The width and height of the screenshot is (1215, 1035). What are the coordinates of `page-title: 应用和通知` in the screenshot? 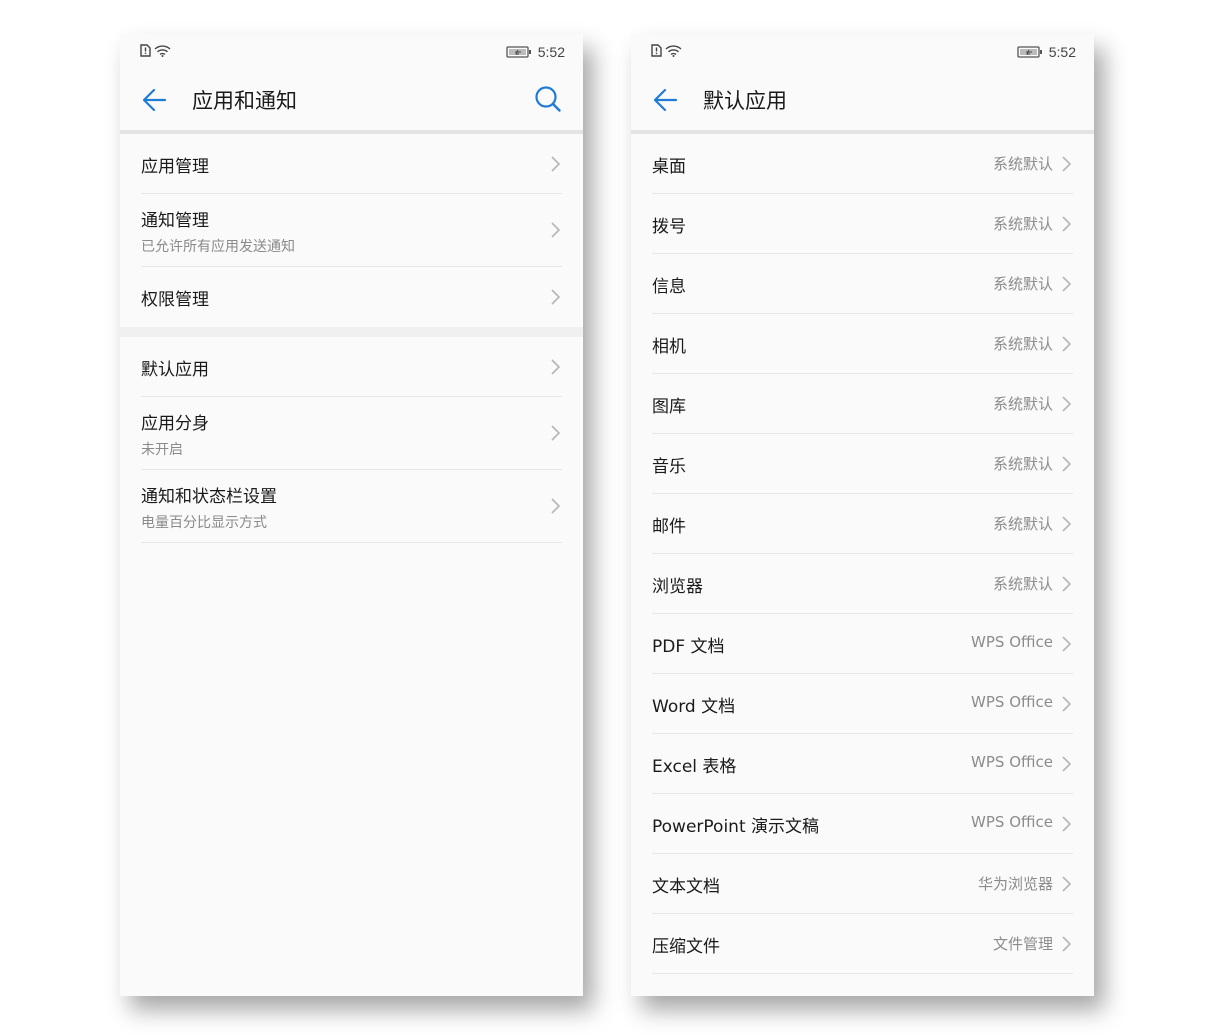 It's located at (244, 101).